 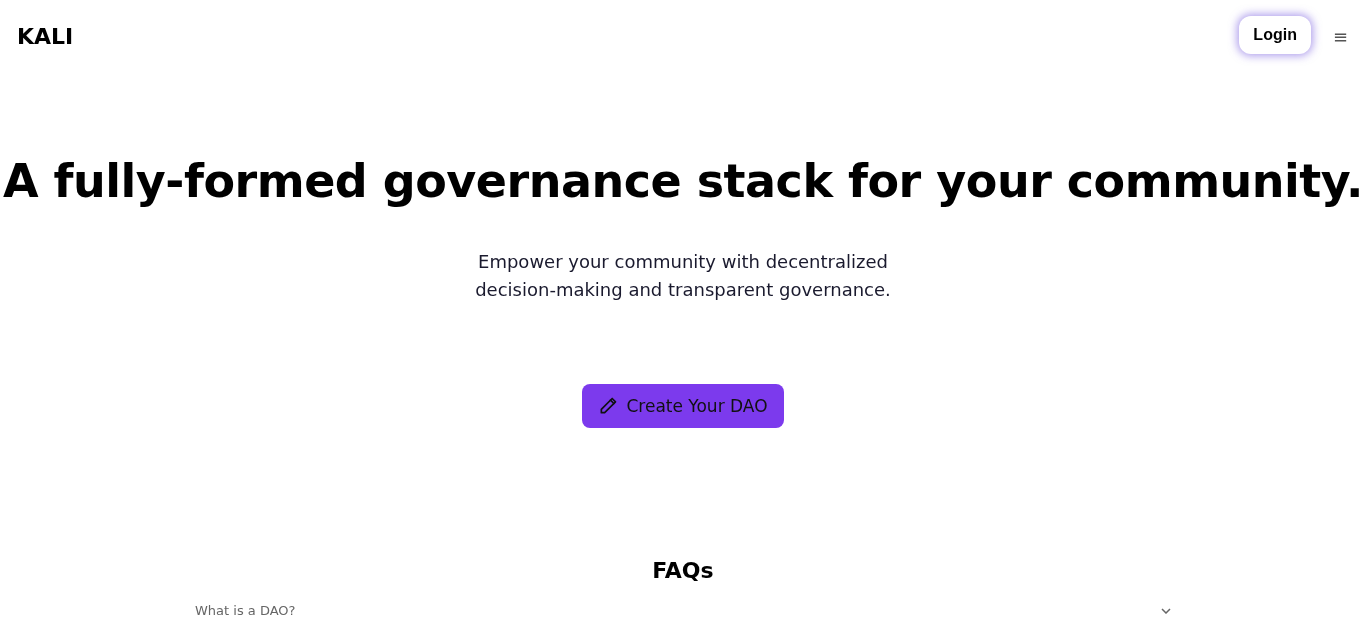 What do you see at coordinates (683, 610) in the screenshot?
I see `faq-question: What is a DAO?` at bounding box center [683, 610].